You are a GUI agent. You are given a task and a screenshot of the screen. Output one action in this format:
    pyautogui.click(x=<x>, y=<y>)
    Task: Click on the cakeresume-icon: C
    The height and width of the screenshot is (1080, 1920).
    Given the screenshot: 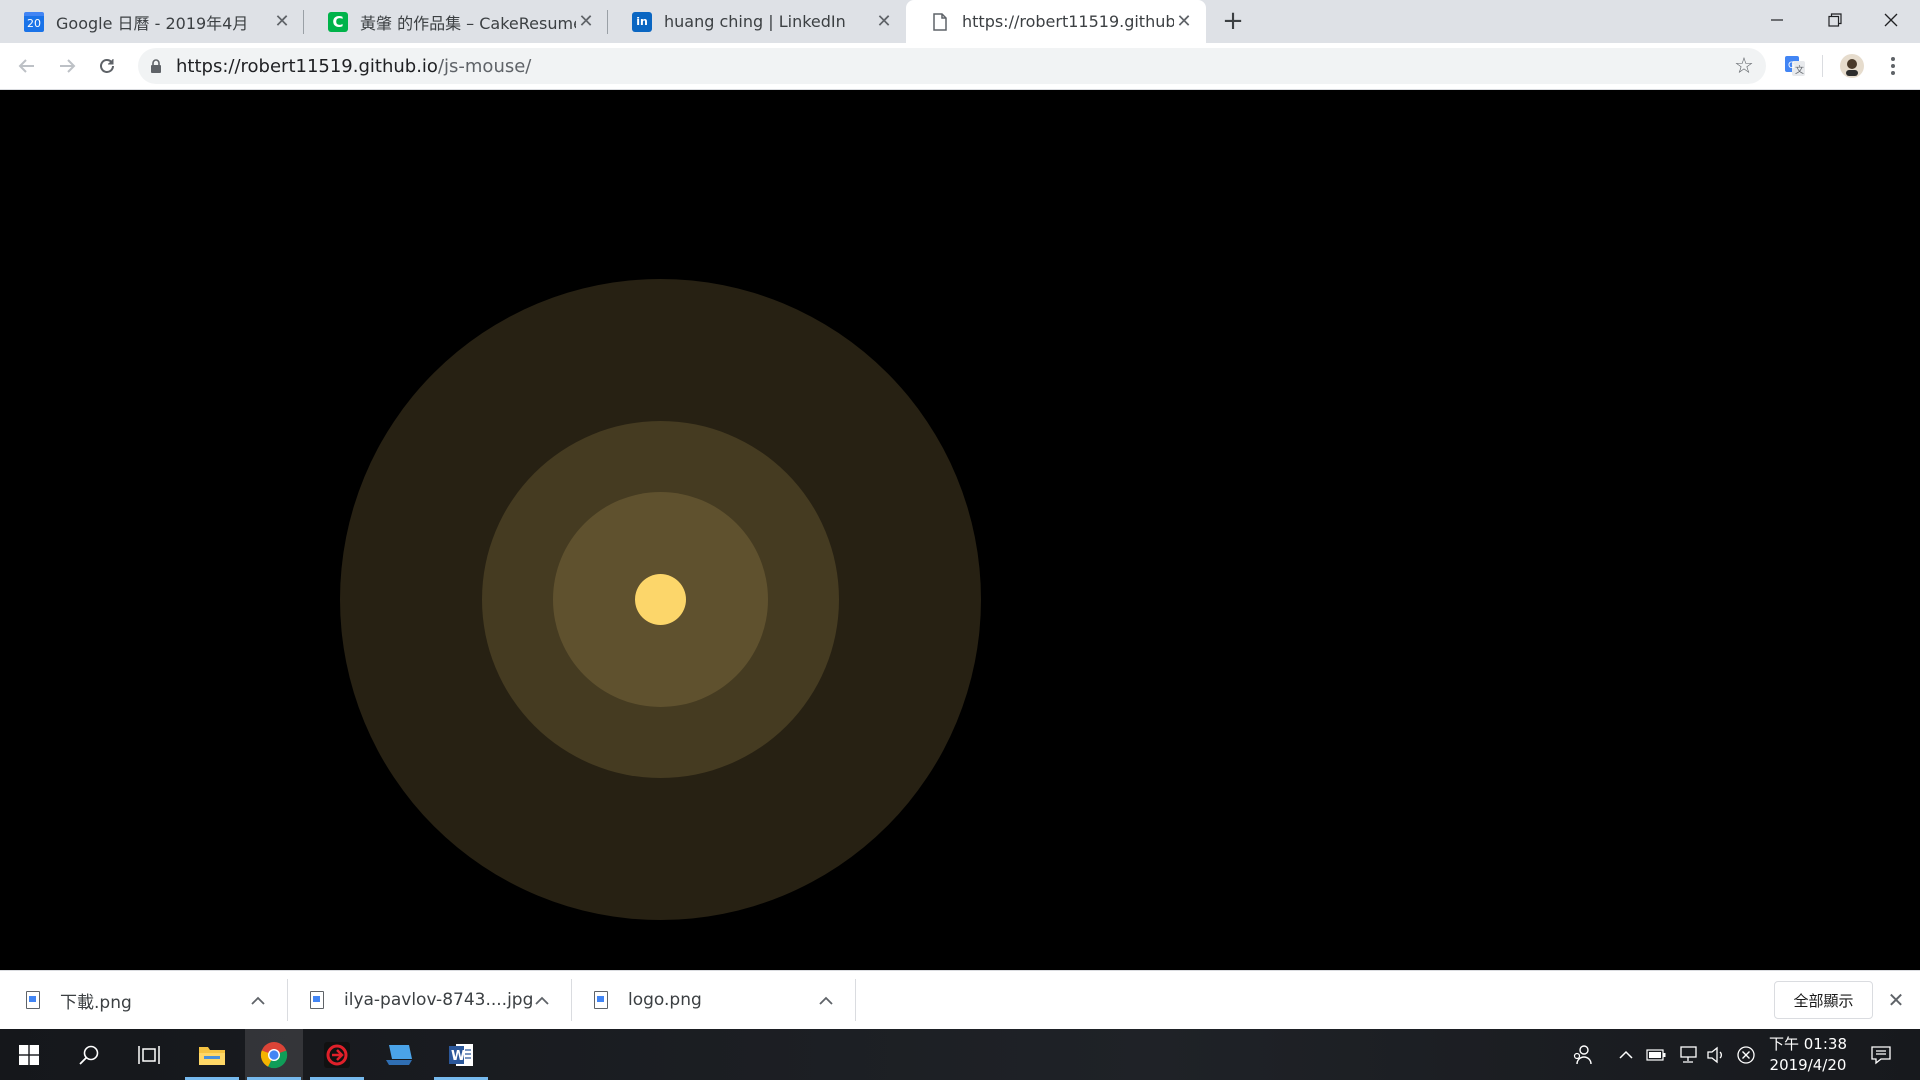 What is the action you would take?
    pyautogui.click(x=338, y=21)
    